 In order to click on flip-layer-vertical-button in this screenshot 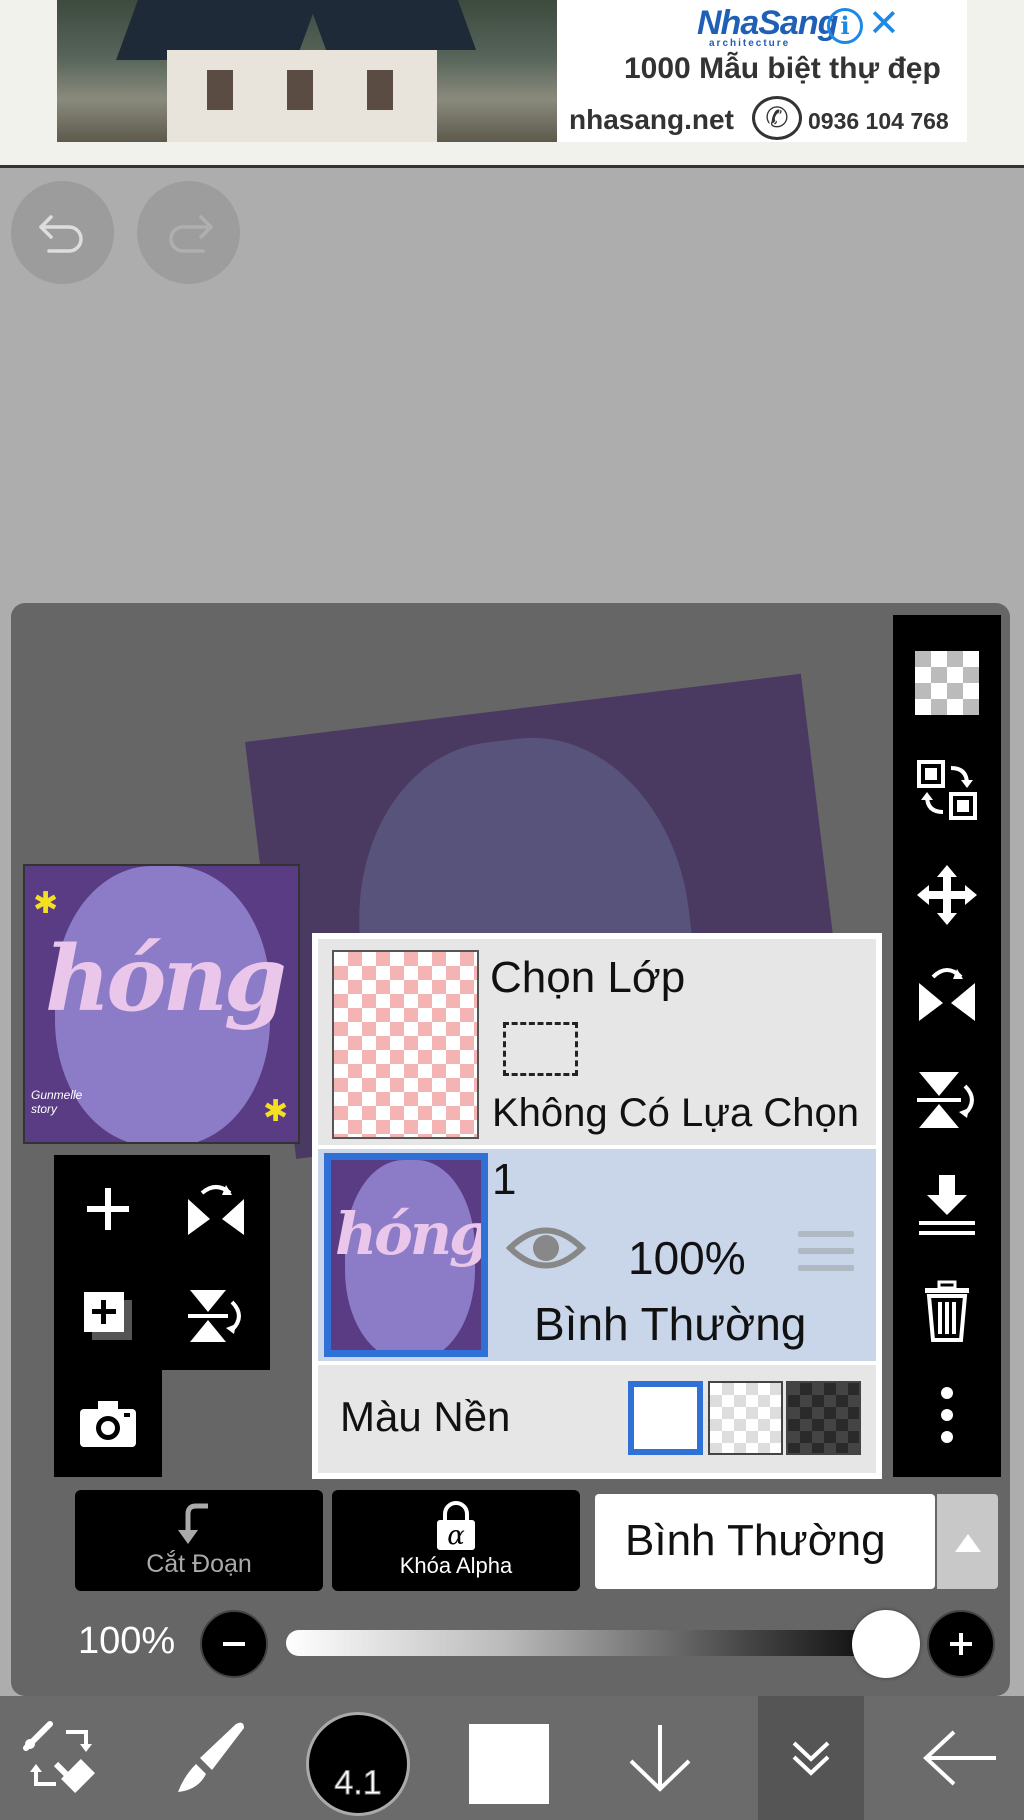, I will do `click(216, 1315)`.